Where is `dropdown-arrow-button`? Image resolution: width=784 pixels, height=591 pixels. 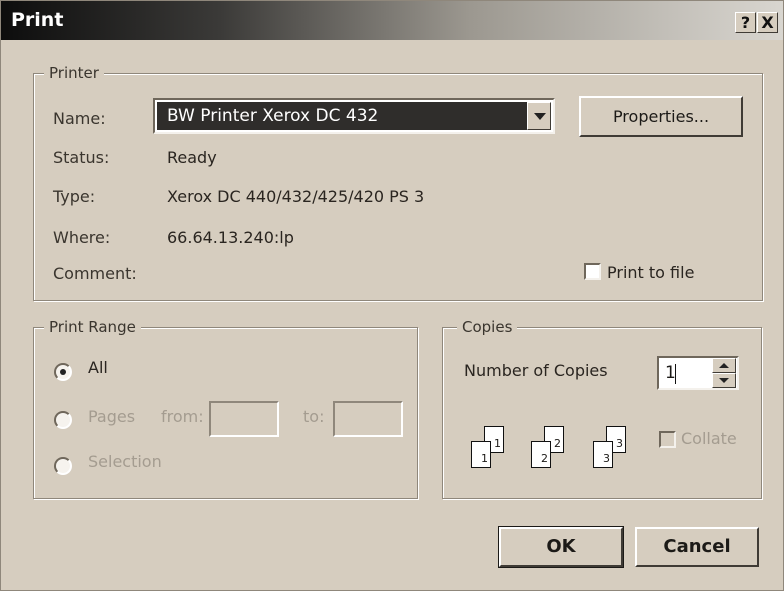 dropdown-arrow-button is located at coordinates (539, 116).